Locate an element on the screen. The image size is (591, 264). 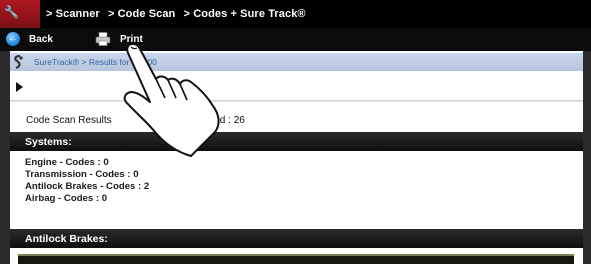
back-label: Back is located at coordinates (41, 39).